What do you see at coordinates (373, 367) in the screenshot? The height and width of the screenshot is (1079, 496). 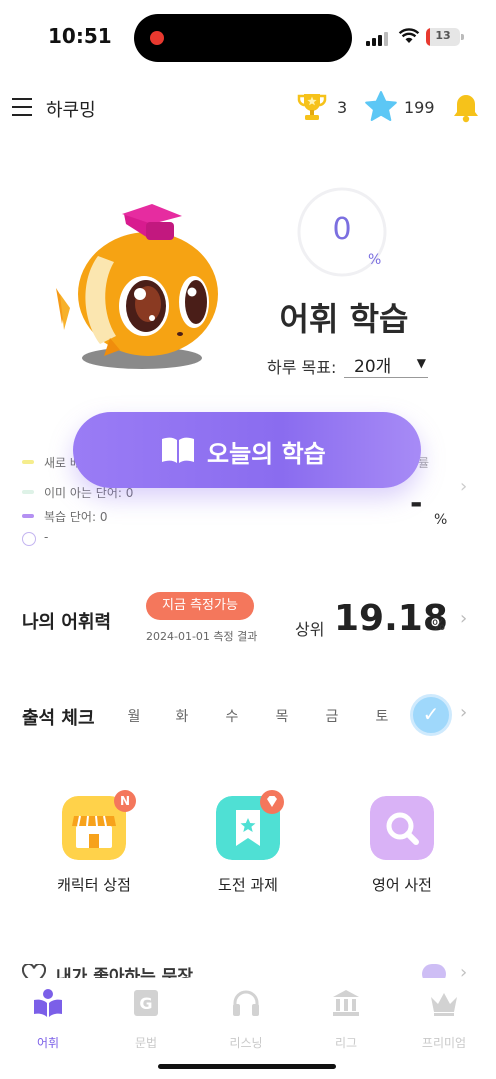 I see `daily-goal-value: 20개` at bounding box center [373, 367].